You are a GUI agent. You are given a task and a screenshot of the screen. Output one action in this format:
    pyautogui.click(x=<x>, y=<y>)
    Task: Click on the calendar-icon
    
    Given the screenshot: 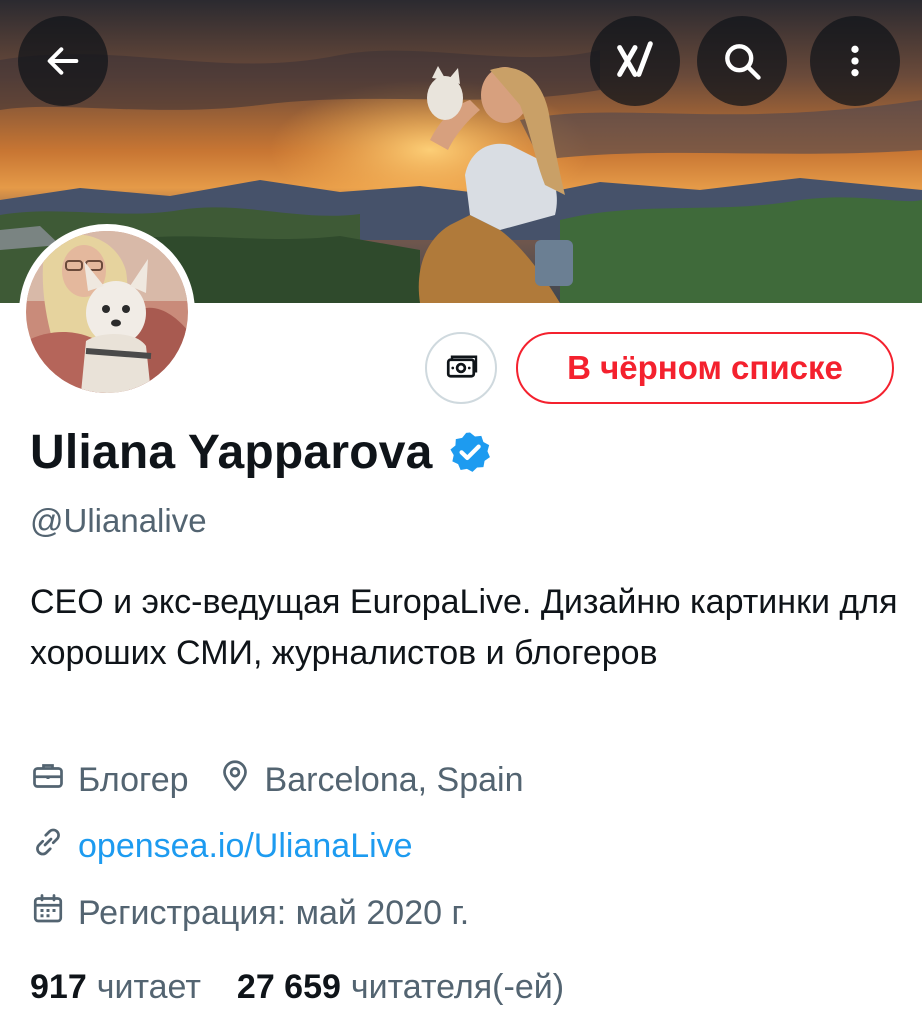 What is the action you would take?
    pyautogui.click(x=48, y=913)
    